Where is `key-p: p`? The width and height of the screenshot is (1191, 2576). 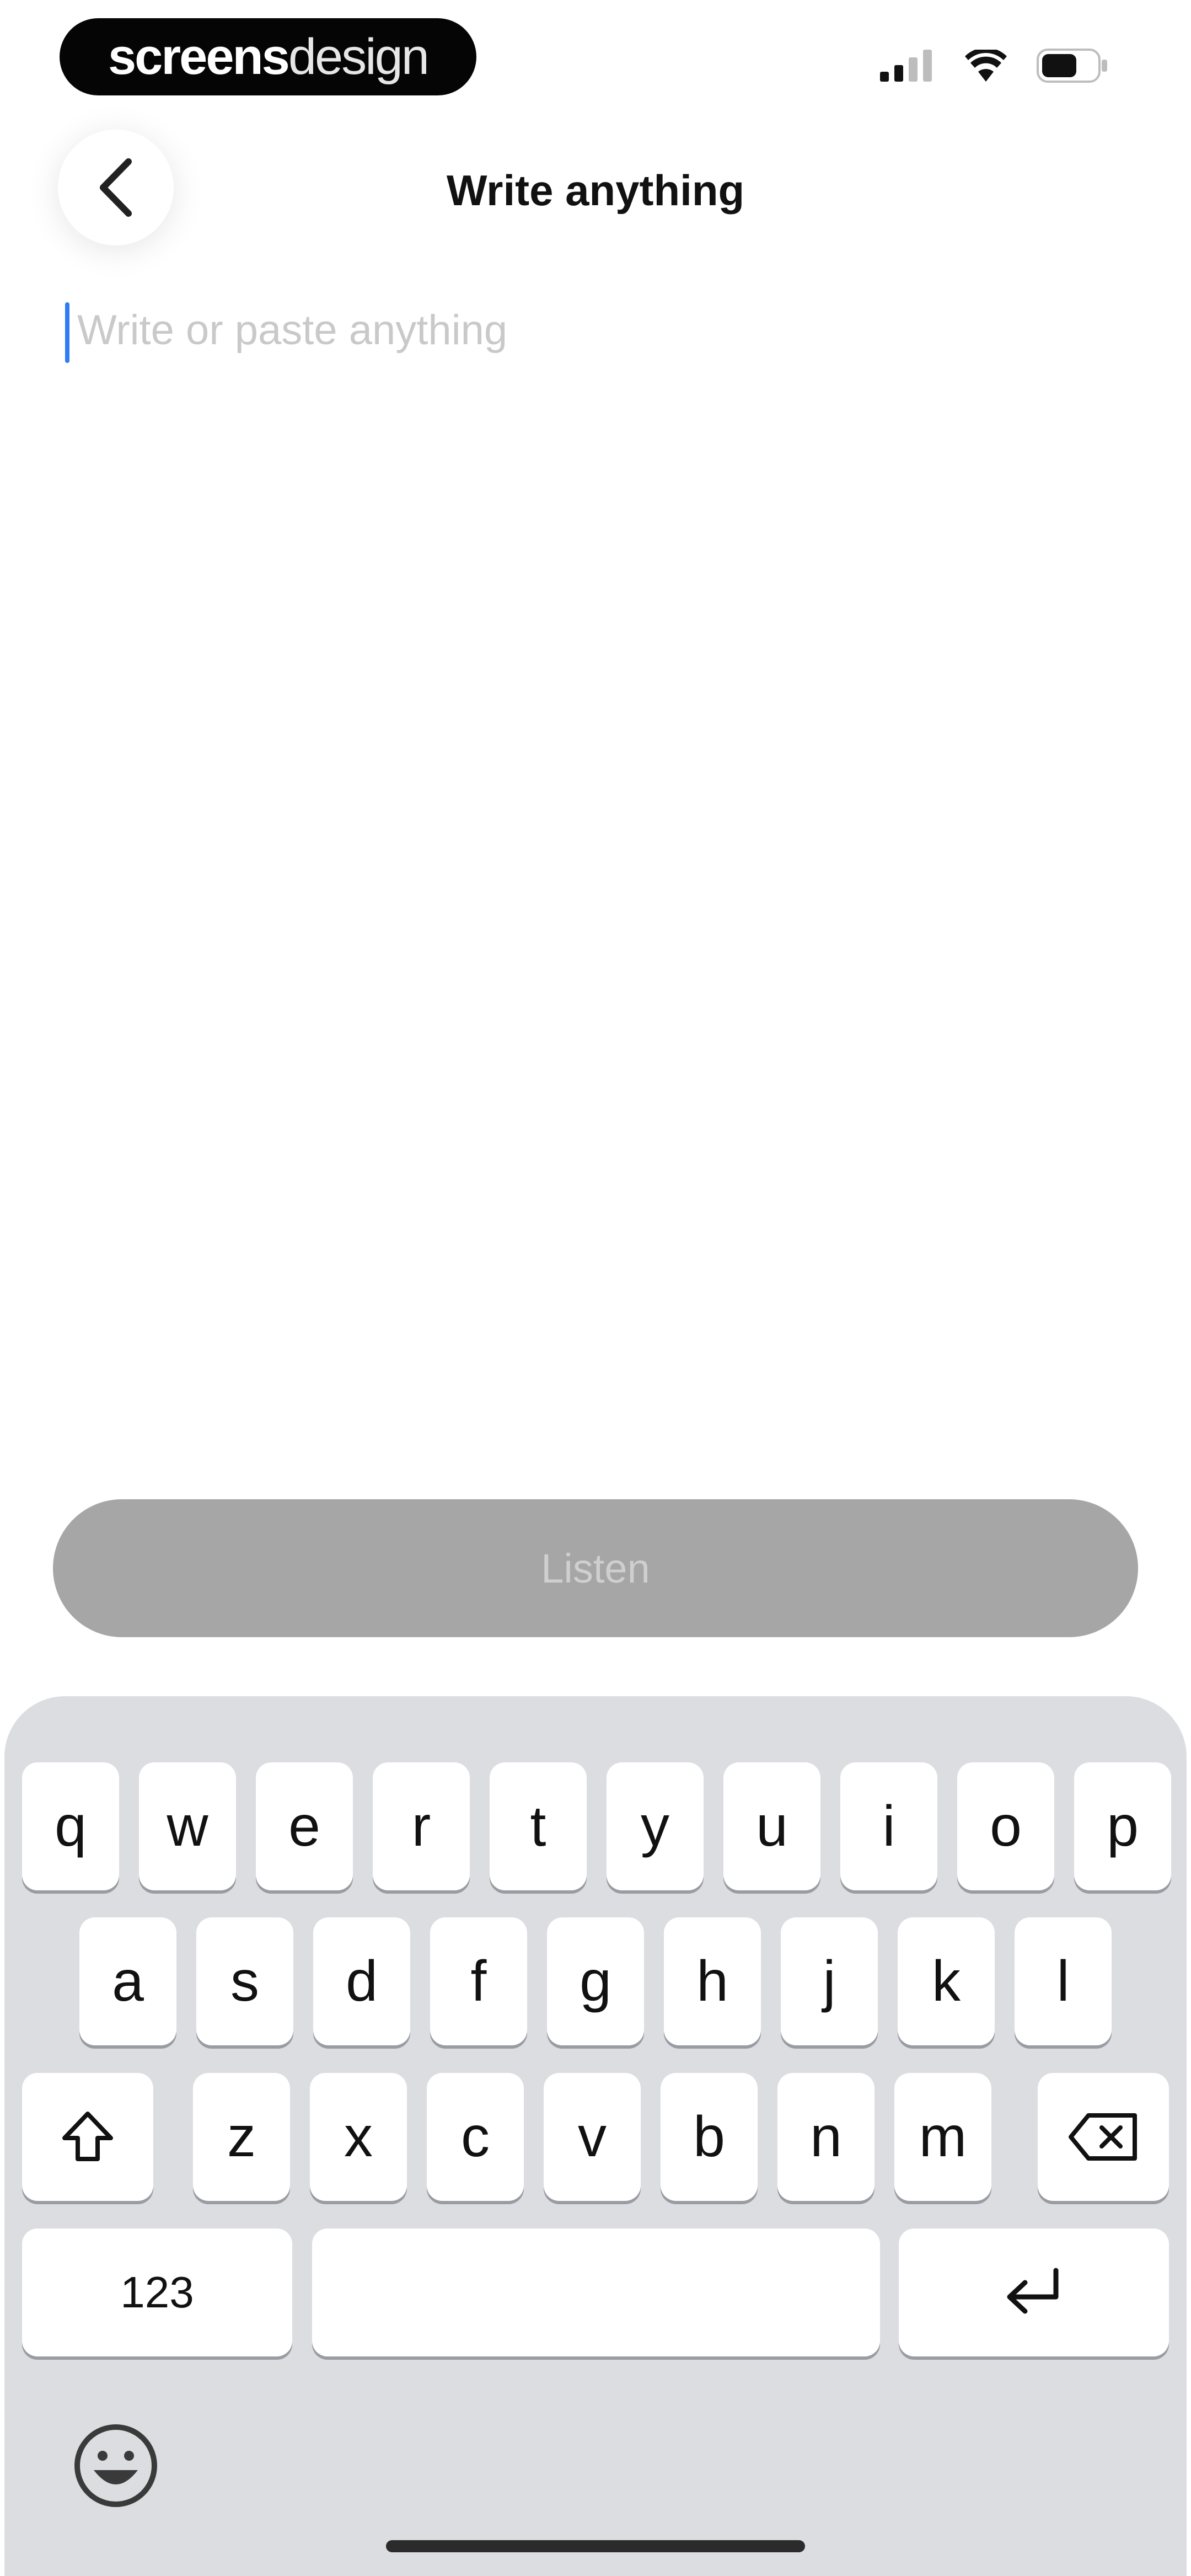
key-p: p is located at coordinates (1122, 1826).